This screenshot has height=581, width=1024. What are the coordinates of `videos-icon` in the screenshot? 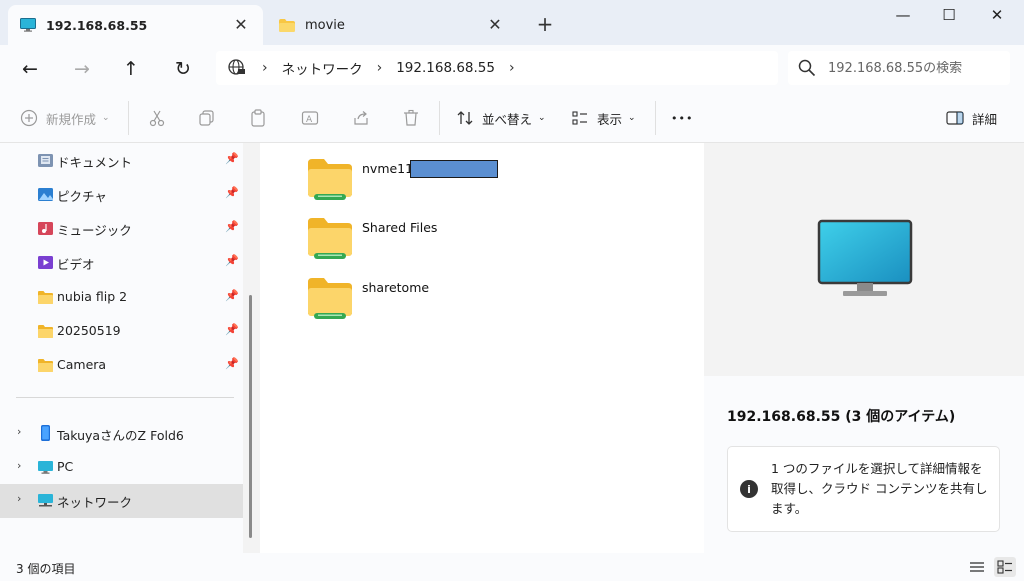 It's located at (45, 262).